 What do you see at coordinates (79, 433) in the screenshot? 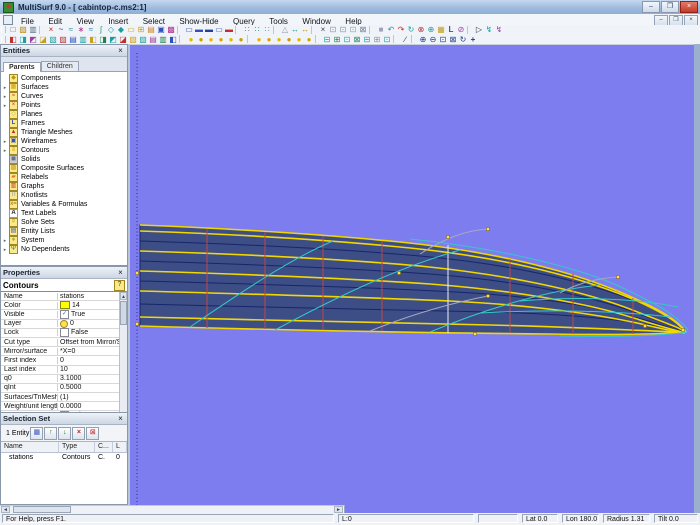
I see `selection-remove-button: ×` at bounding box center [79, 433].